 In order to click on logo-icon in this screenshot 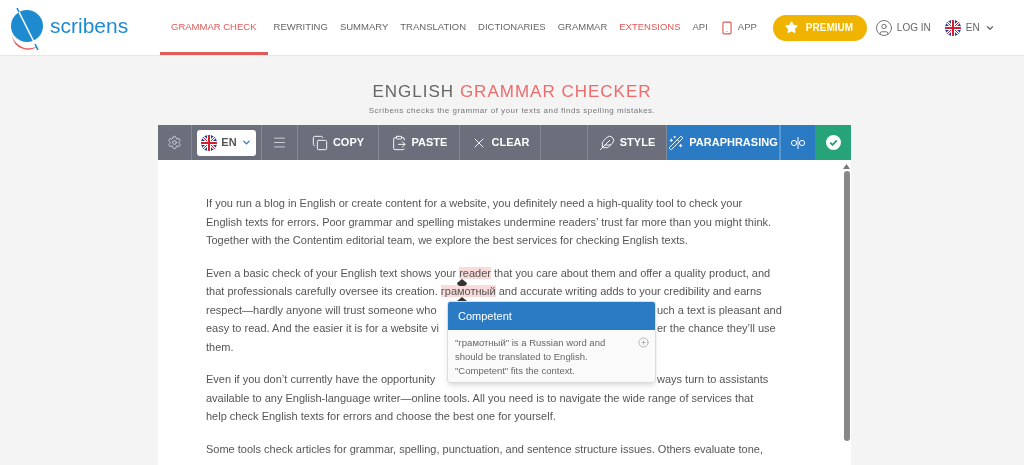, I will do `click(26, 27)`.